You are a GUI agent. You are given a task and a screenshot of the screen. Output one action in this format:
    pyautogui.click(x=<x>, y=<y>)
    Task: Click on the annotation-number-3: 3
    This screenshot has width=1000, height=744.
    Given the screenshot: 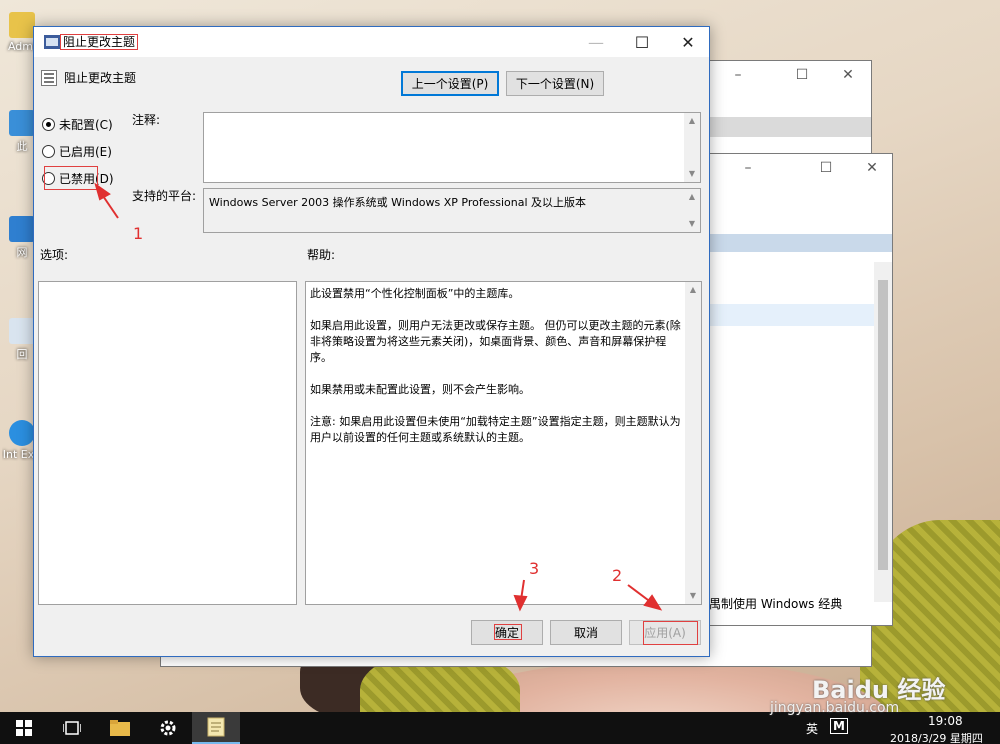 What is the action you would take?
    pyautogui.click(x=534, y=568)
    